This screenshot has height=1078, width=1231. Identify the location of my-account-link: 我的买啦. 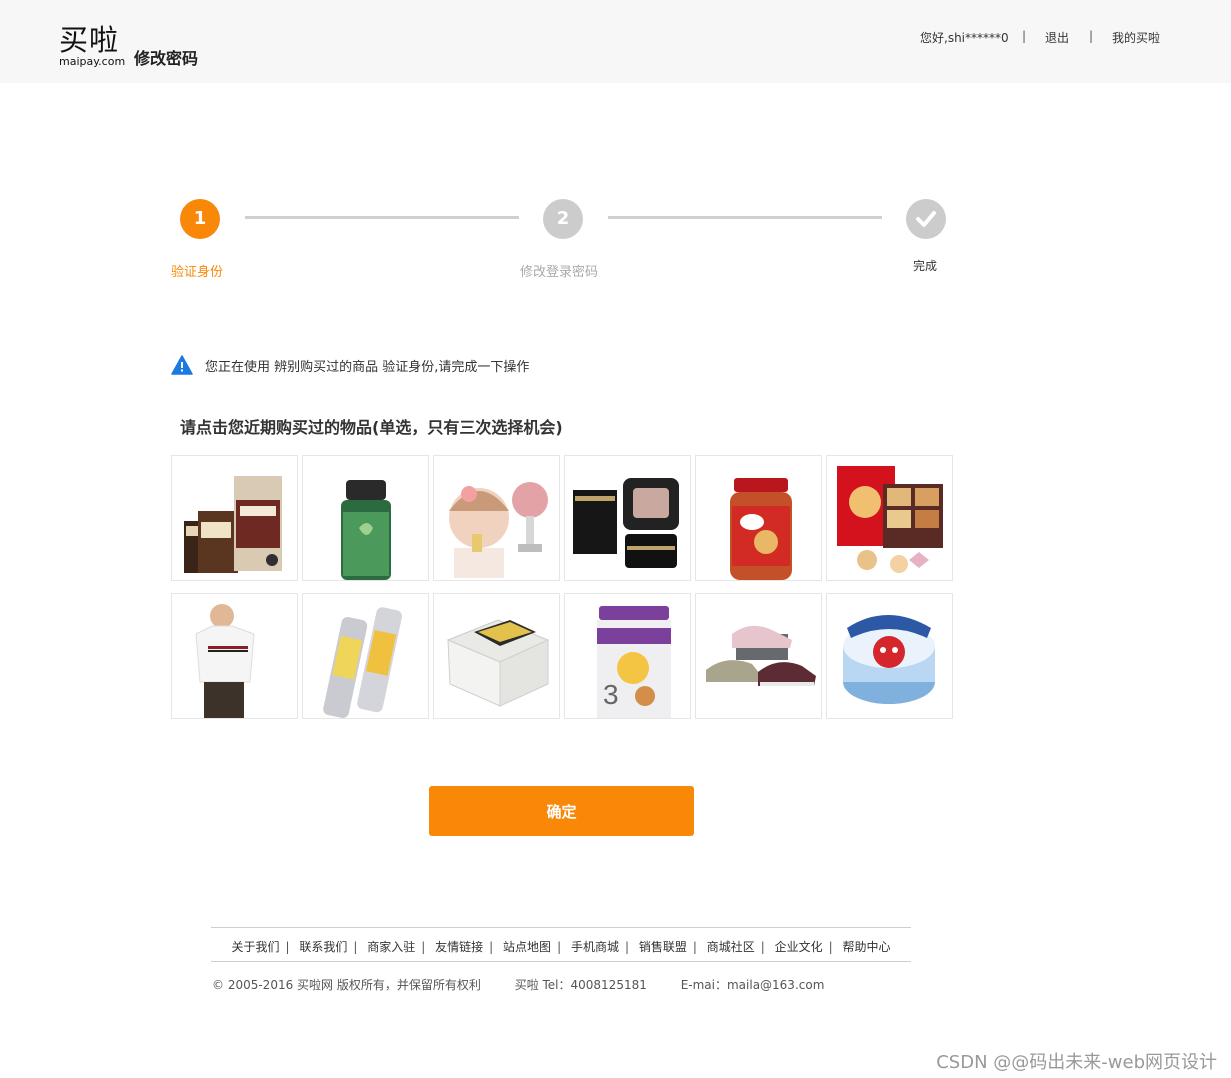
(1136, 37).